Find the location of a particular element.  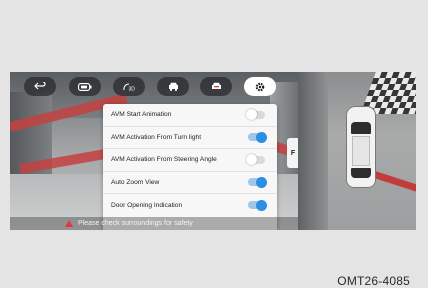

car-windshield is located at coordinates (361, 128).